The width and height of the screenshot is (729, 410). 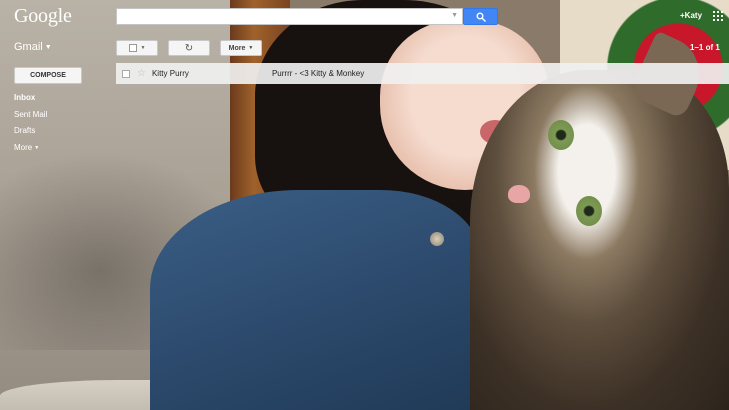 I want to click on select-checkbox-button: ▼, so click(x=137, y=48).